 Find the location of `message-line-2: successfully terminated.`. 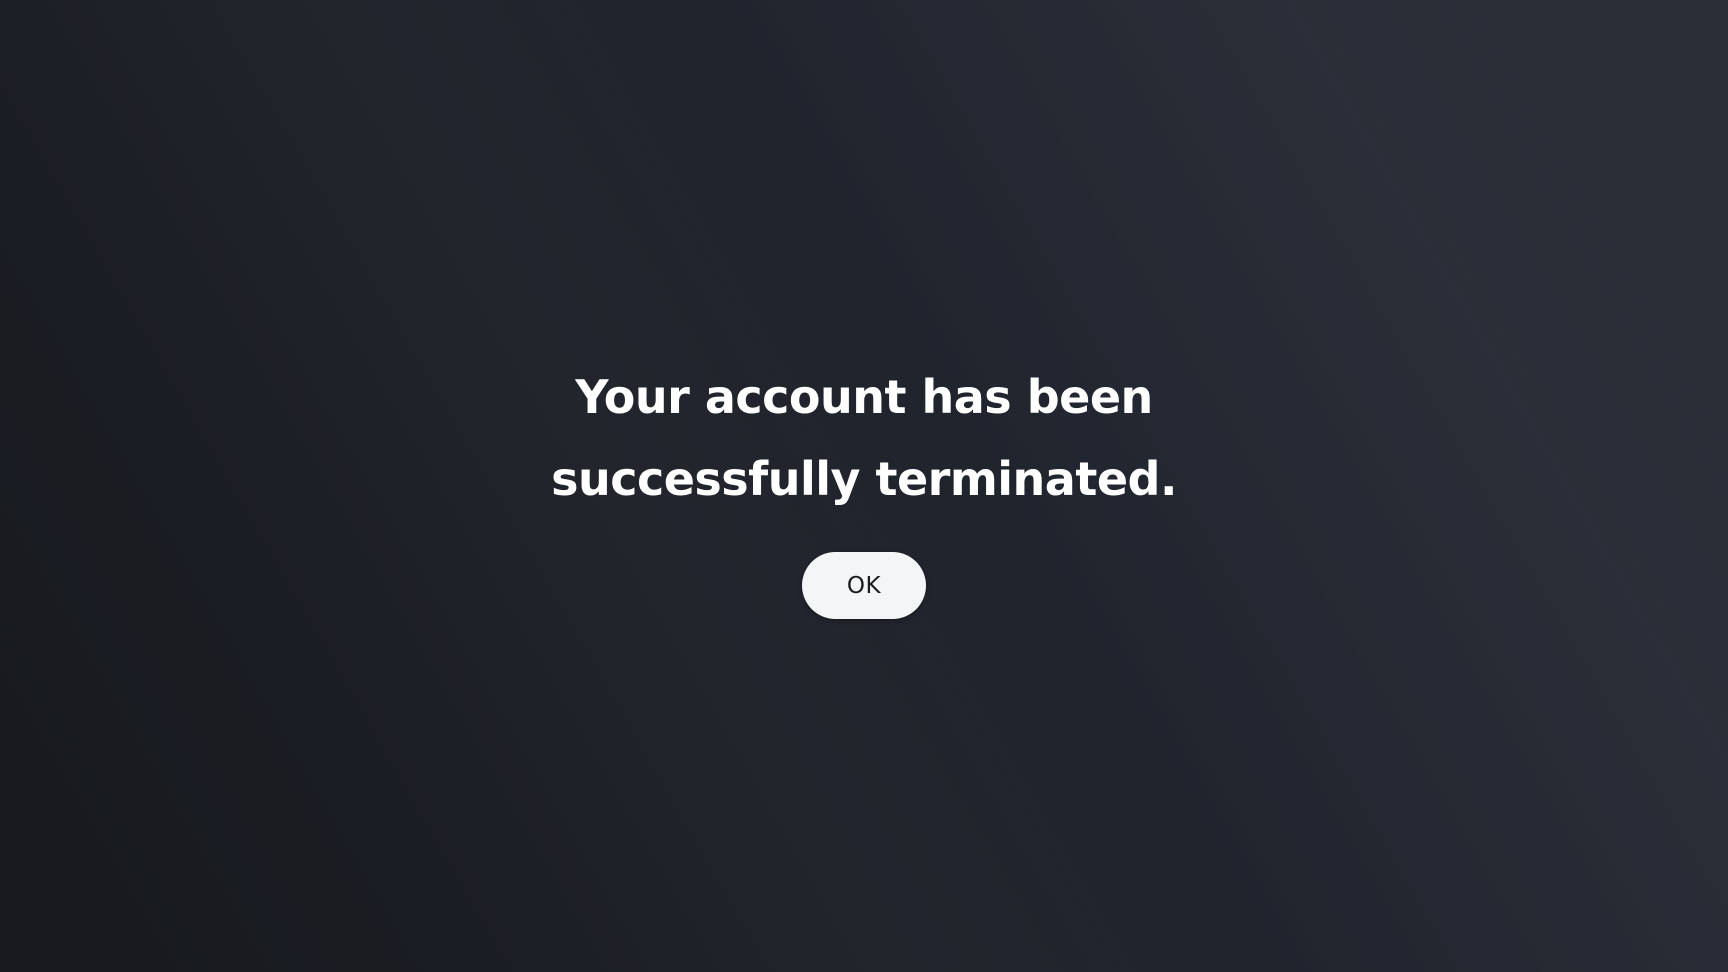

message-line-2: successfully terminated. is located at coordinates (864, 479).